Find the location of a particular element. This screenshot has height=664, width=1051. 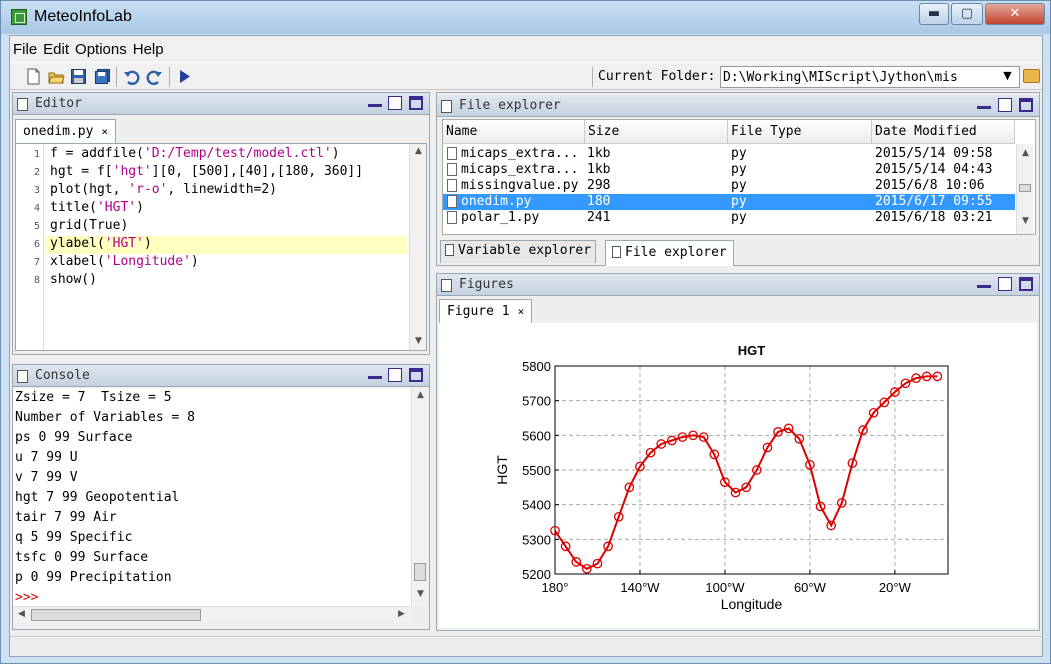

column-header-date-modified: Date Modified is located at coordinates (943, 132).